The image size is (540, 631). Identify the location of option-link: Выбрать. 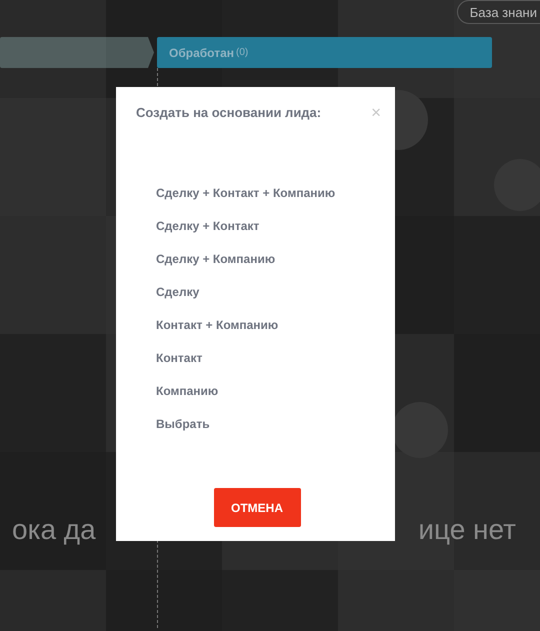
(183, 424).